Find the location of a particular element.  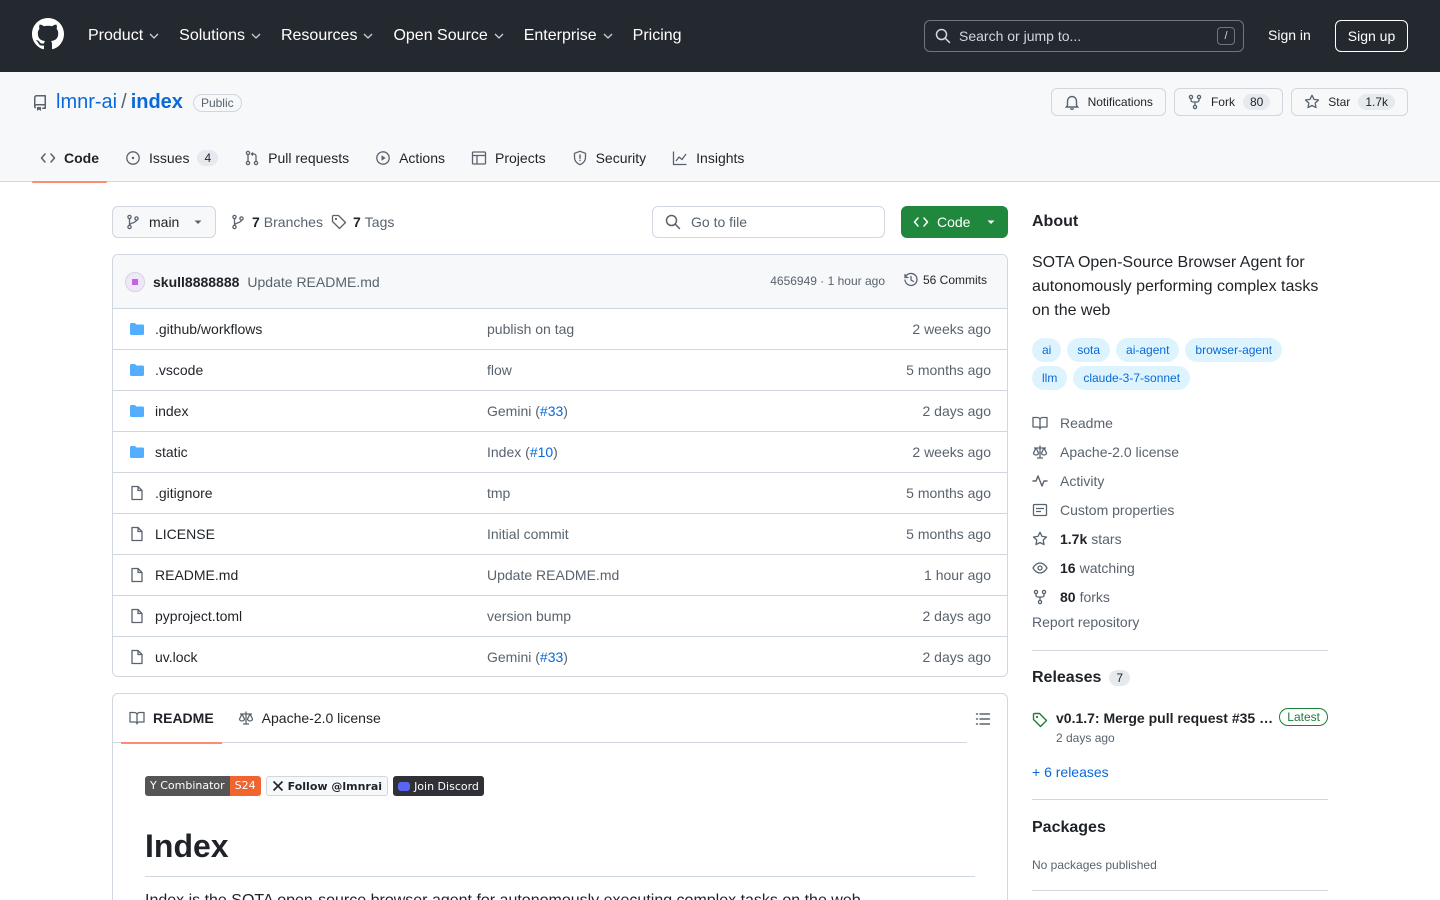

about-link-readme: Readme is located at coordinates (1180, 422).